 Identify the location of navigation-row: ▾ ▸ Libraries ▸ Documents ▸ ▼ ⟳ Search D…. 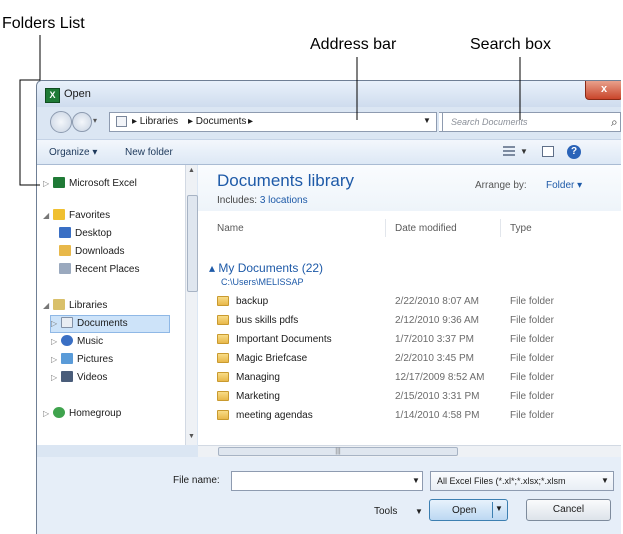
(329, 122).